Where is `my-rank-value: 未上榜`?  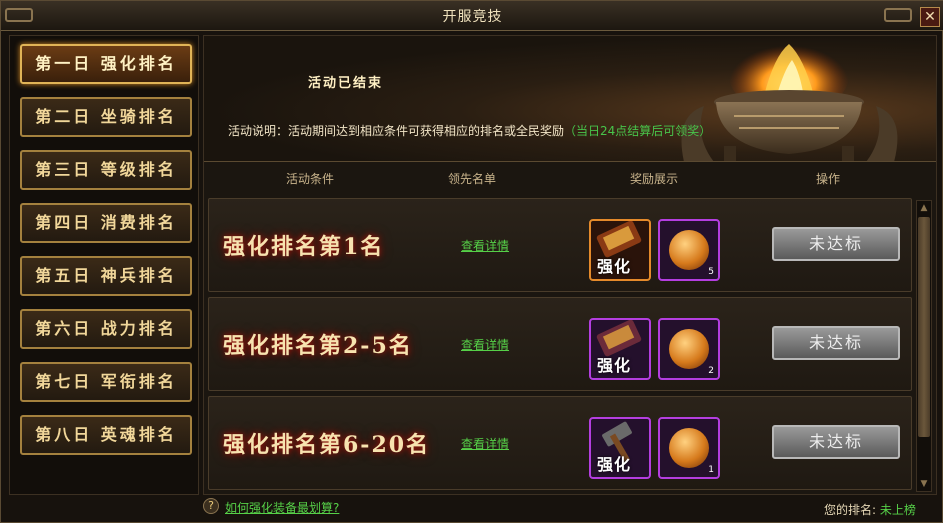
my-rank-value: 未上榜 is located at coordinates (897, 510).